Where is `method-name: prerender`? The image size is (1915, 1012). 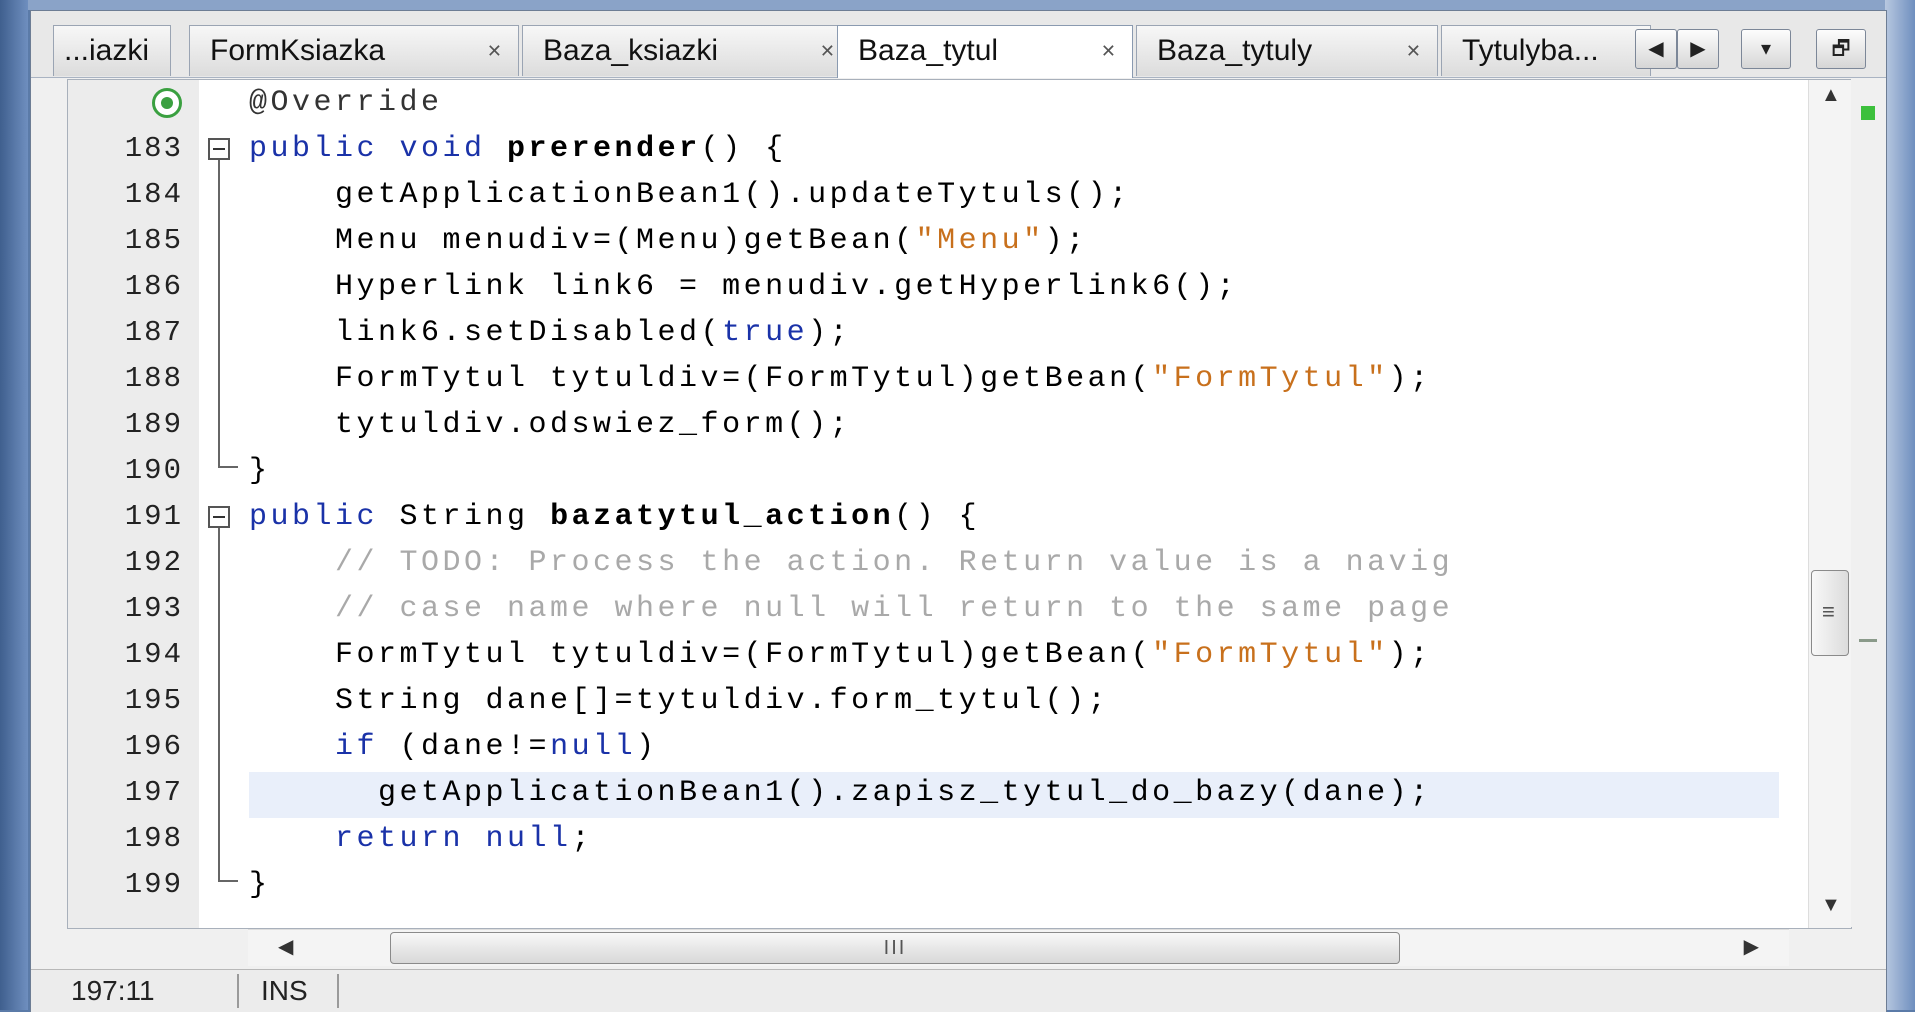 method-name: prerender is located at coordinates (604, 149).